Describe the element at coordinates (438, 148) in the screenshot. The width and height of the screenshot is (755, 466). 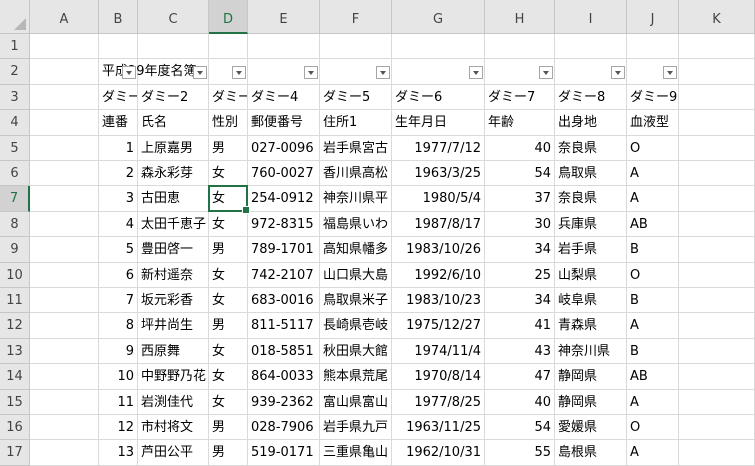
I see `cell-G5: 1977/7/12` at that location.